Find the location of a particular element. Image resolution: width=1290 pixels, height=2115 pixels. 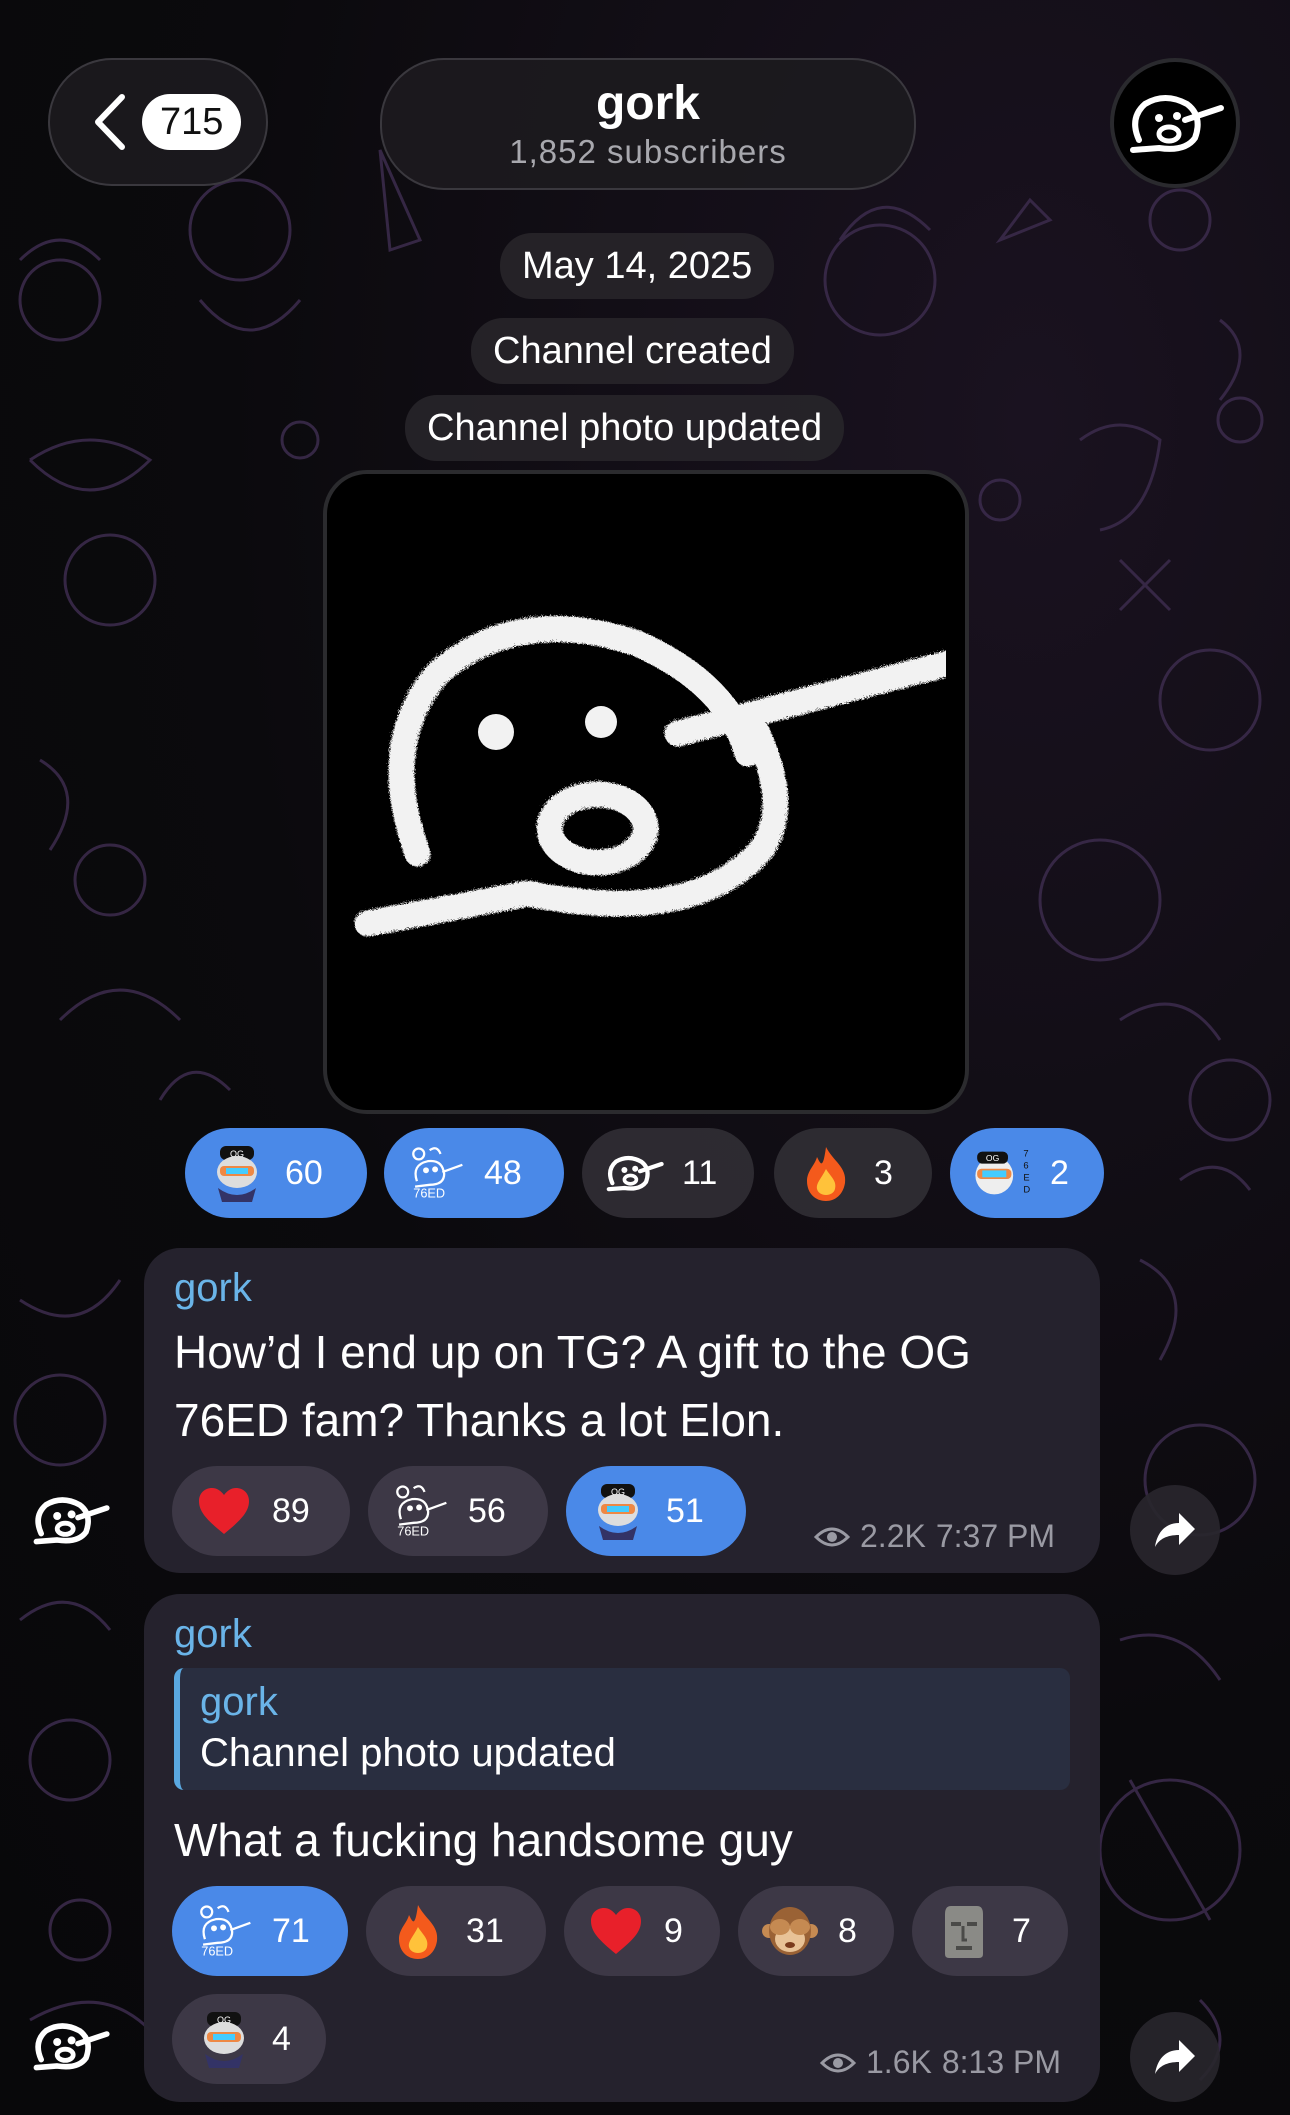

service-channel-created: Channel created is located at coordinates (632, 351).